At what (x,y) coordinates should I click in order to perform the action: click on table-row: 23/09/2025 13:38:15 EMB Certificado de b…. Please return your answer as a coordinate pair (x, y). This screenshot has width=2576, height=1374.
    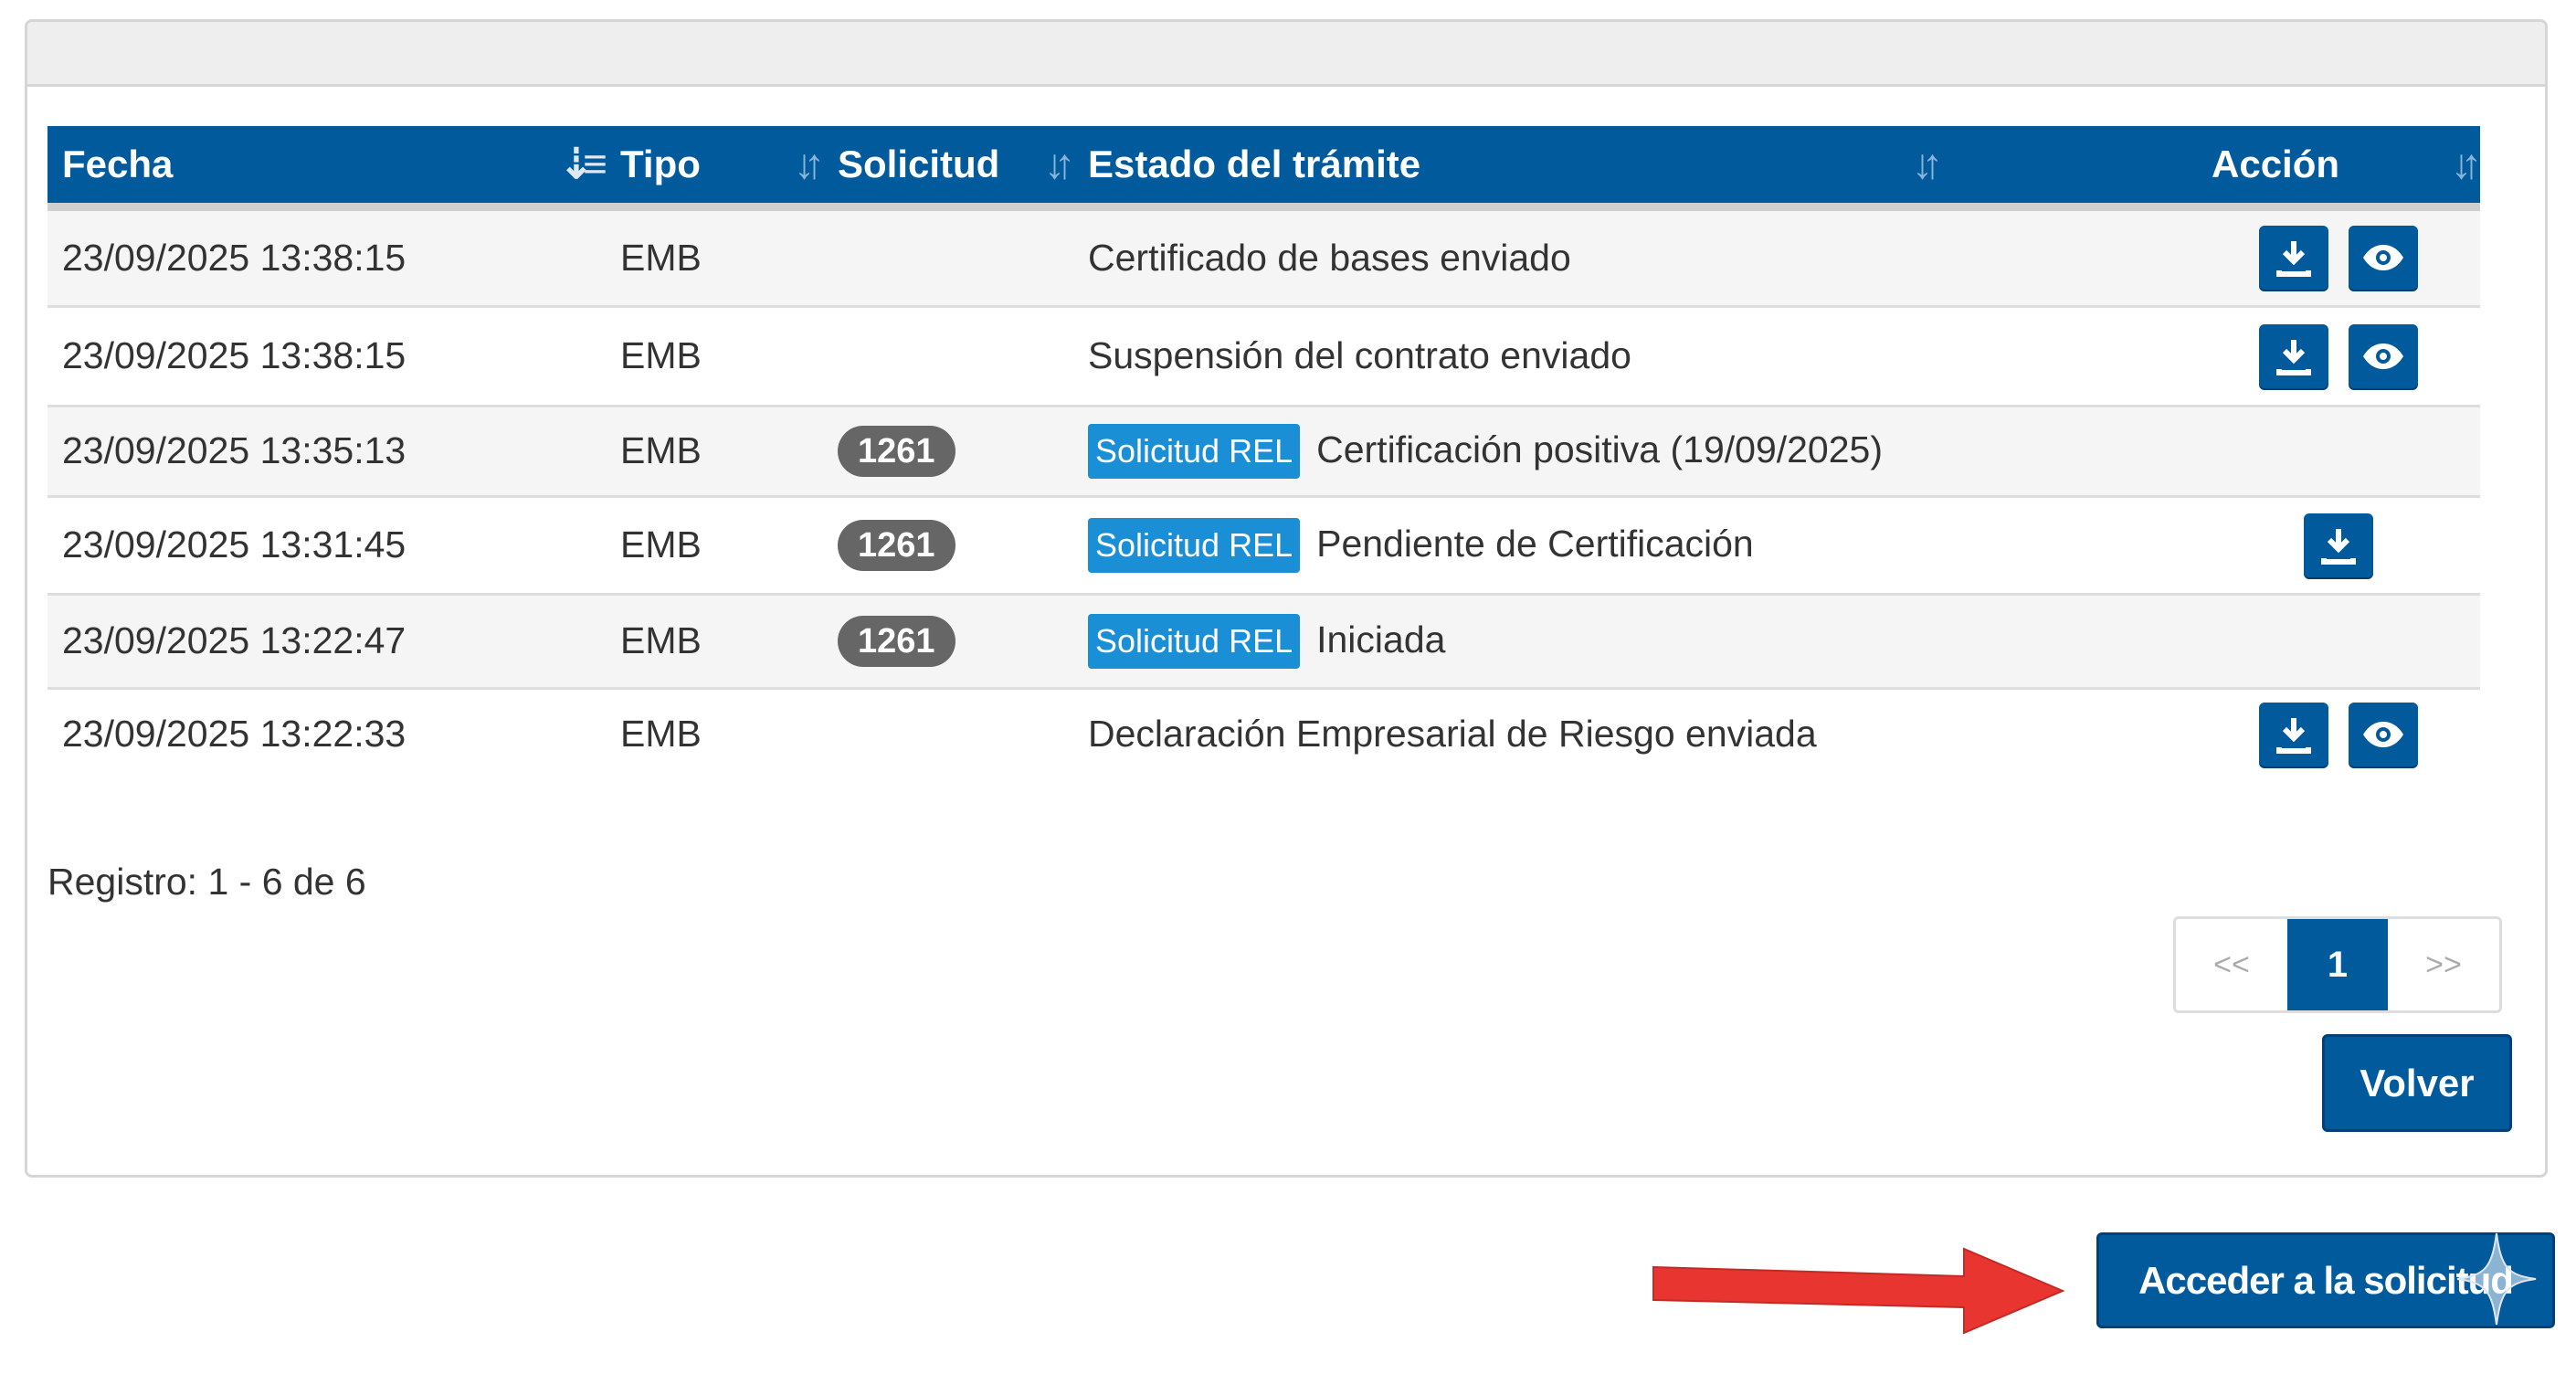
    Looking at the image, I should click on (1264, 257).